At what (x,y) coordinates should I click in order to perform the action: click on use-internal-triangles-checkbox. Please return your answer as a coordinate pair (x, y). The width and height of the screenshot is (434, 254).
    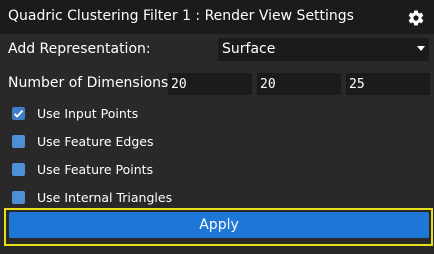
    Looking at the image, I should click on (18, 197).